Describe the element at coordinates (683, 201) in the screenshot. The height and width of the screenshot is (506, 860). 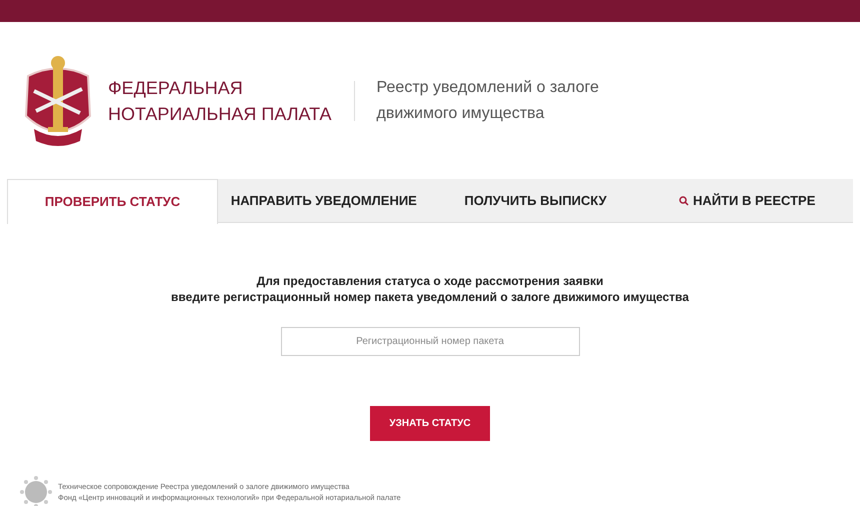
I see `search-icon` at that location.